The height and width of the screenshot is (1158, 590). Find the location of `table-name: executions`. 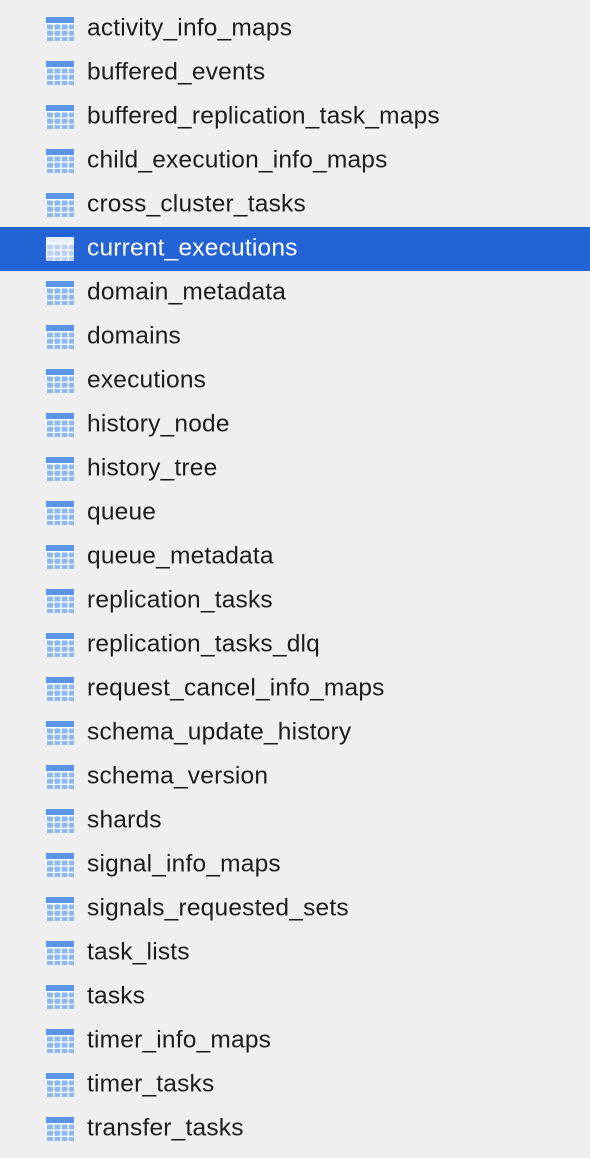

table-name: executions is located at coordinates (147, 380).